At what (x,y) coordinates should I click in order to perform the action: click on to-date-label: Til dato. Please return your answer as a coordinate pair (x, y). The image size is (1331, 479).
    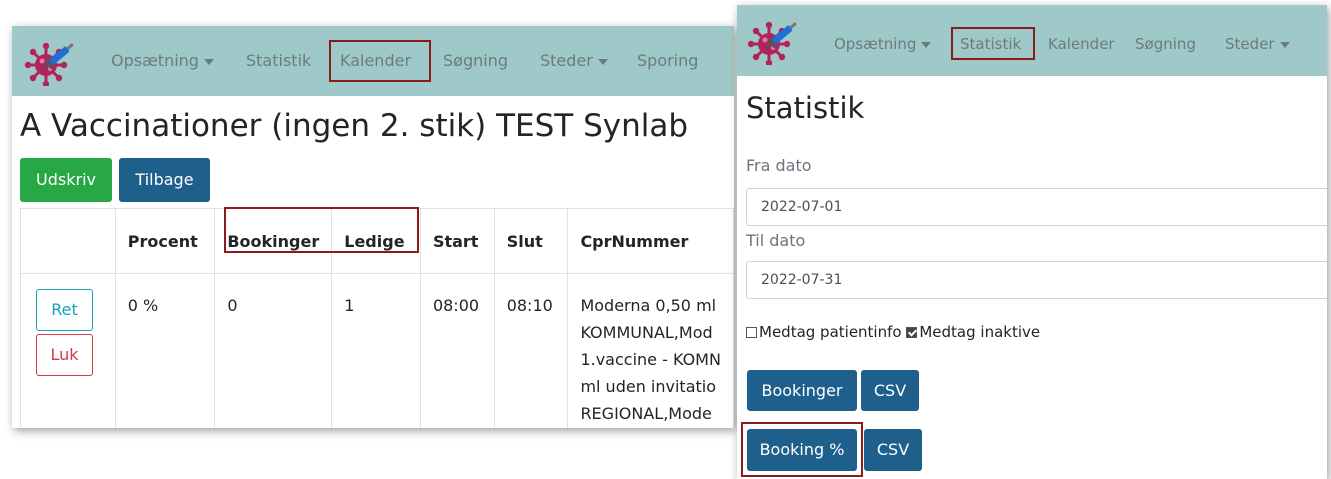
    Looking at the image, I should click on (776, 240).